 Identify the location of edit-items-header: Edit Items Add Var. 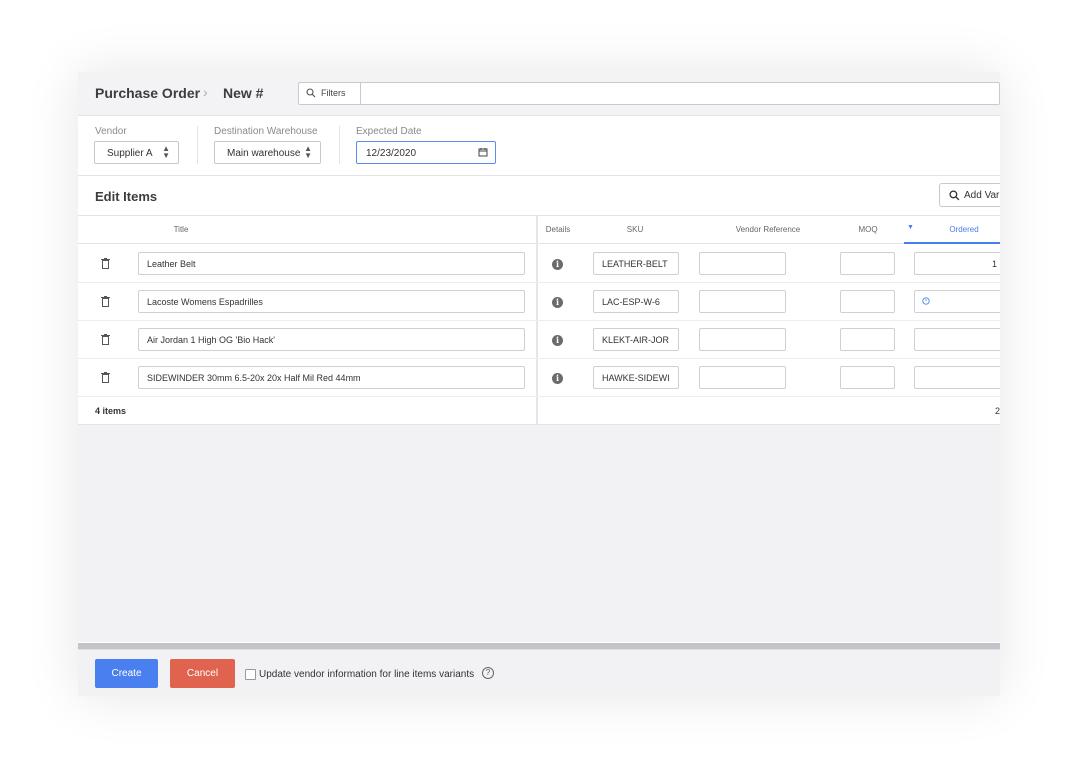
(539, 196).